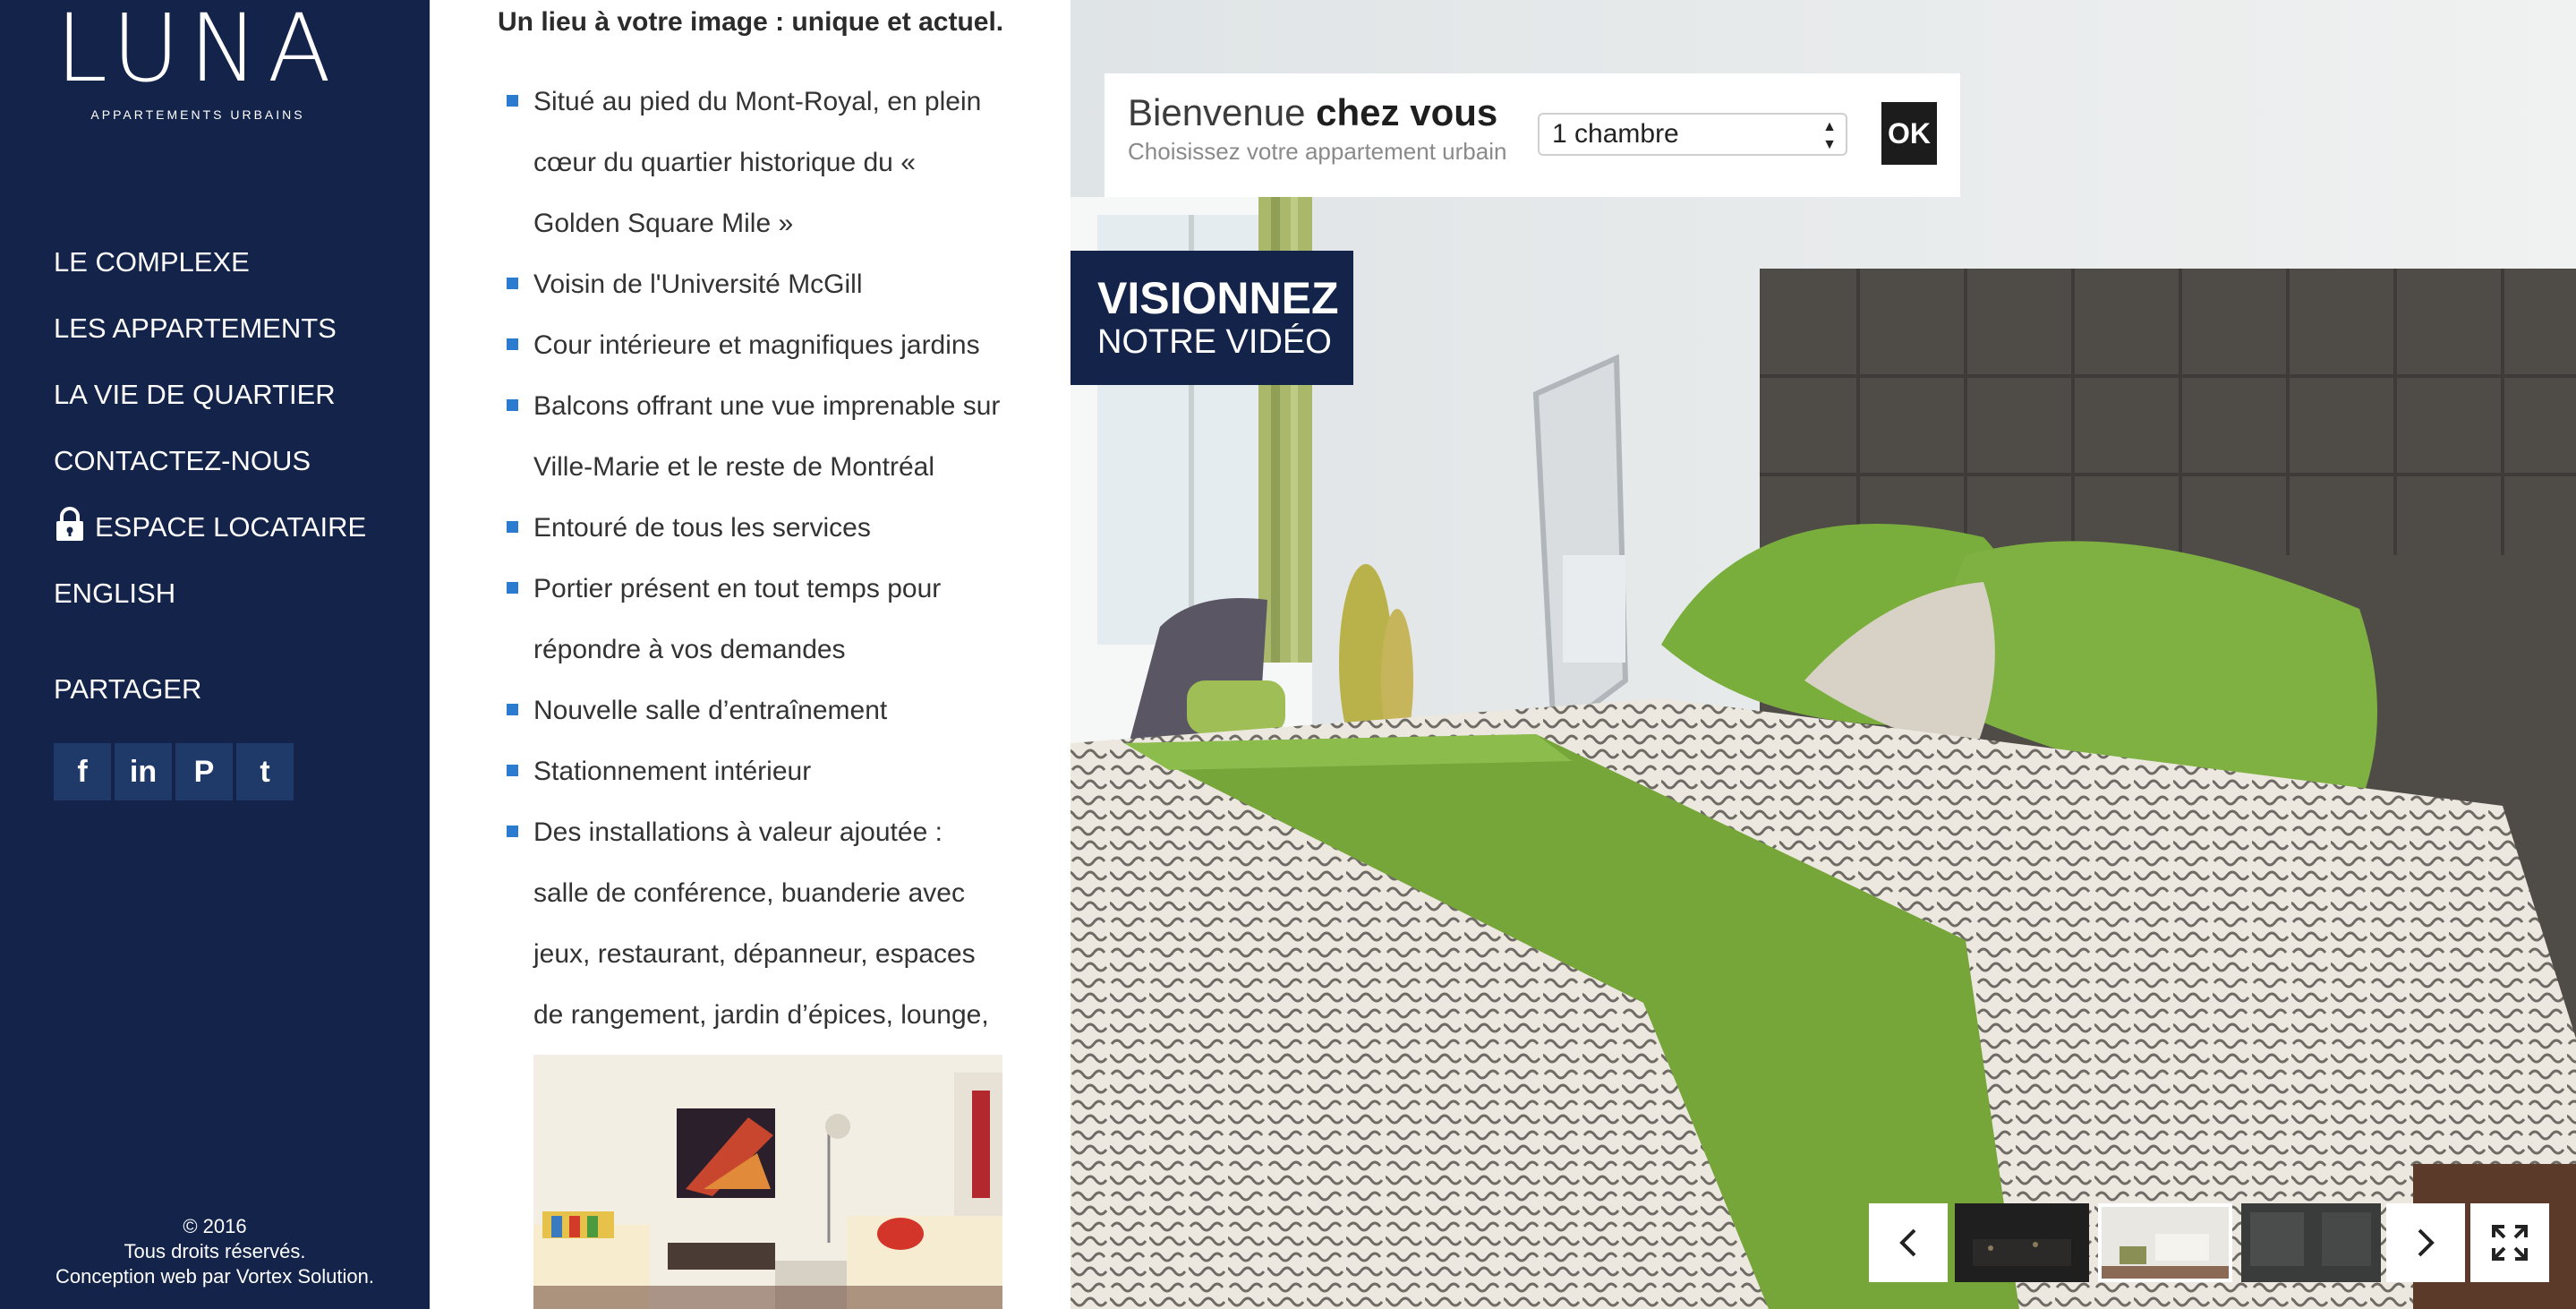 The height and width of the screenshot is (1309, 2576). I want to click on welcome-title-light: Bienvenue, so click(1222, 112).